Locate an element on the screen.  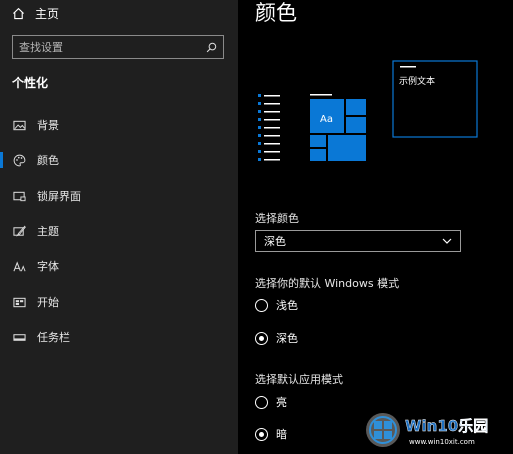
search-box is located at coordinates (118, 47).